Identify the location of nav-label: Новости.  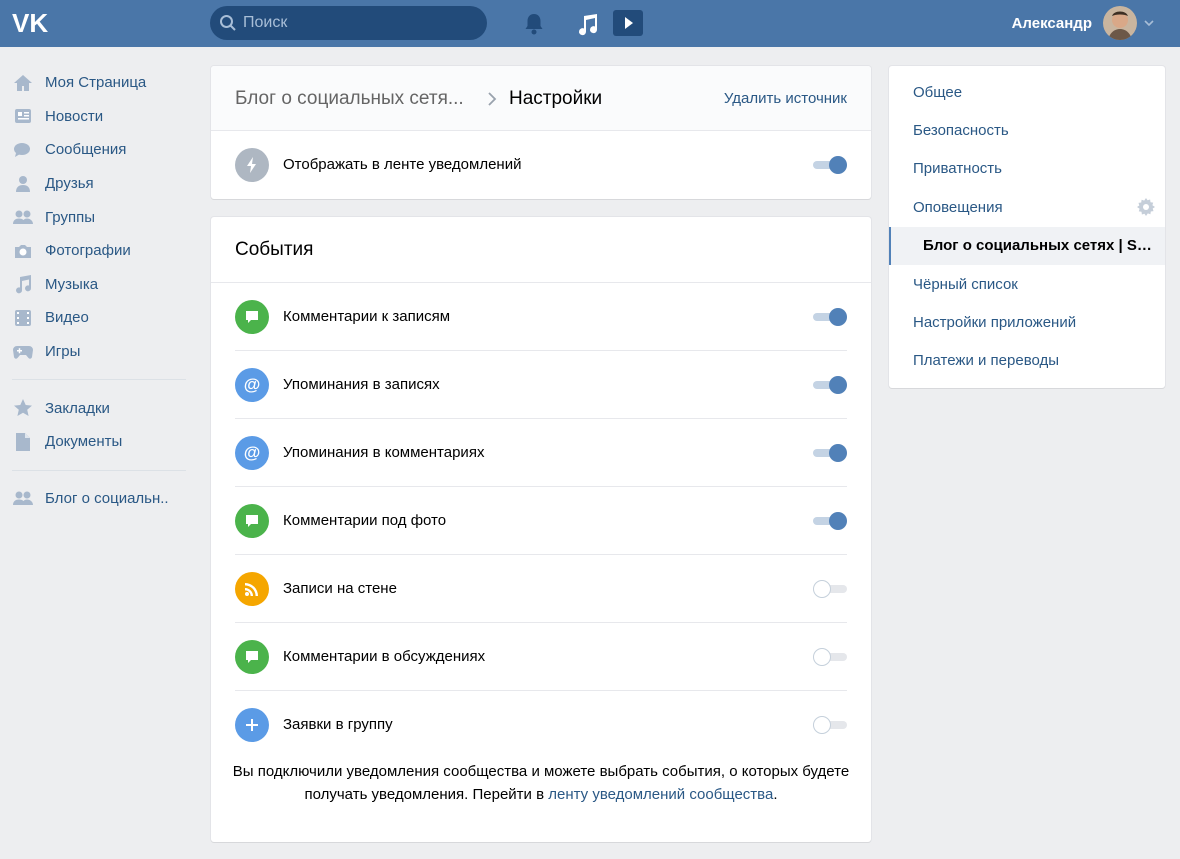
(74, 116).